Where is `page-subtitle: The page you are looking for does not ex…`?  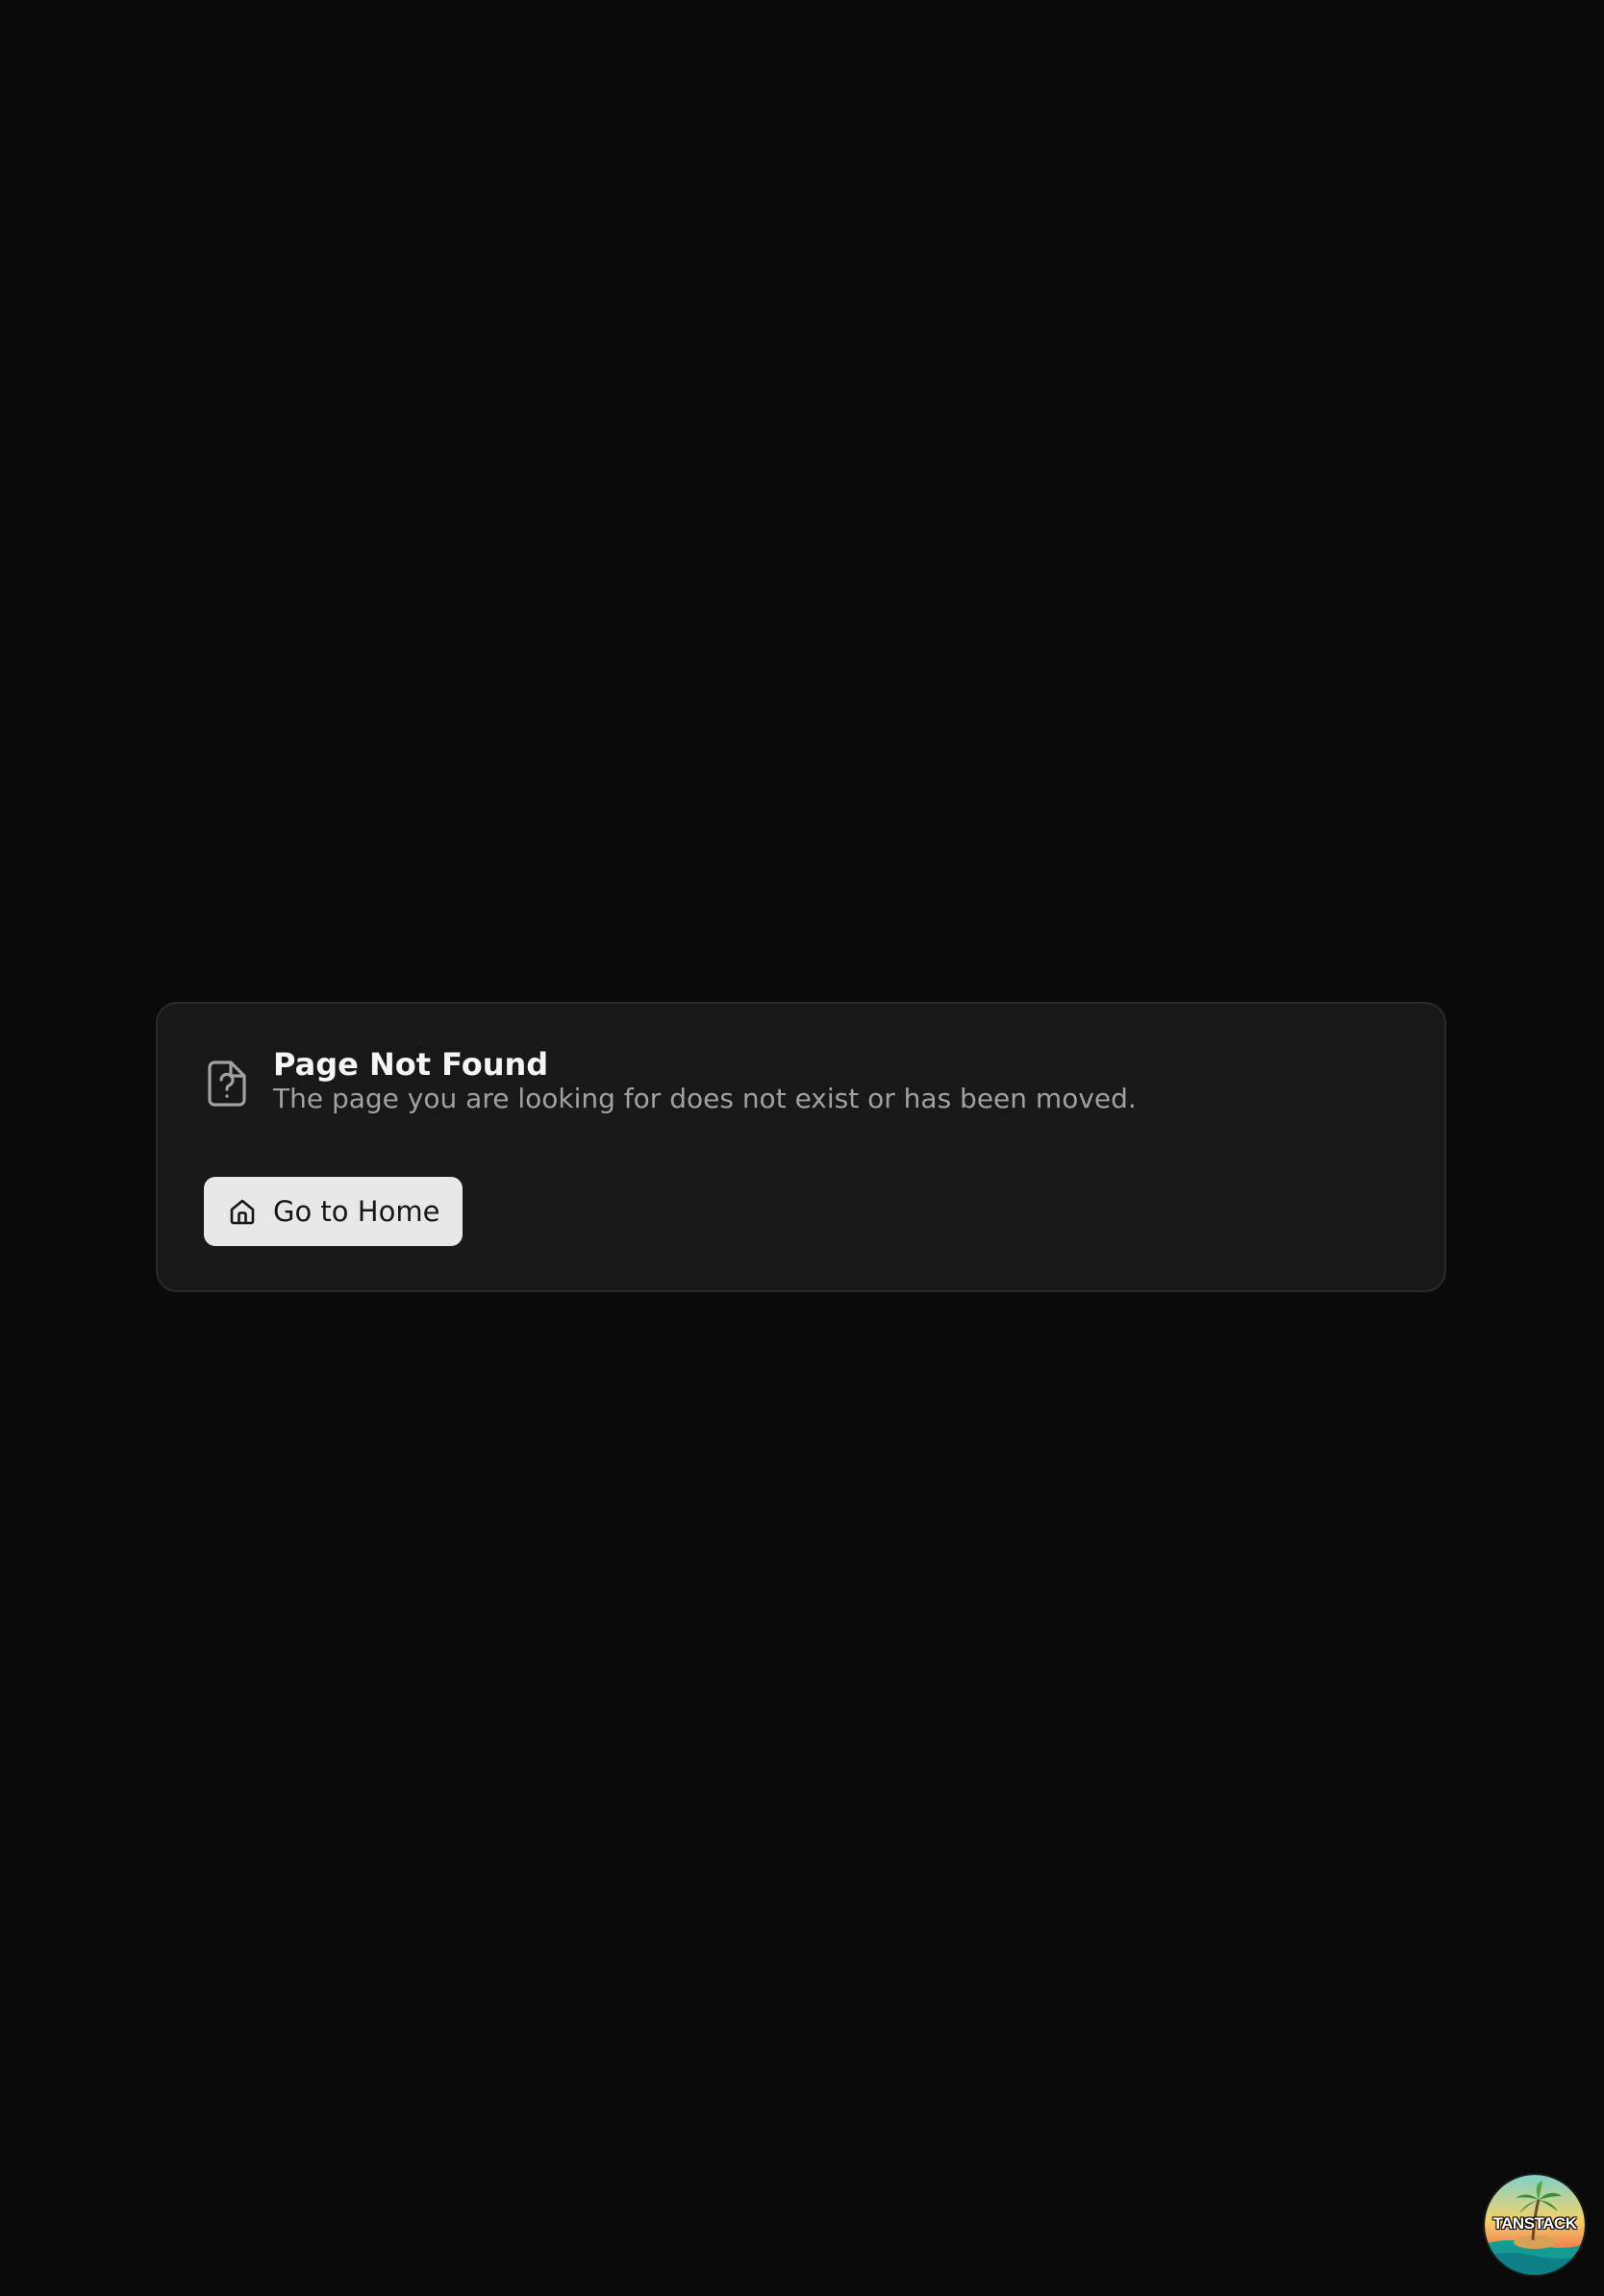 page-subtitle: The page you are looking for does not ex… is located at coordinates (705, 1098).